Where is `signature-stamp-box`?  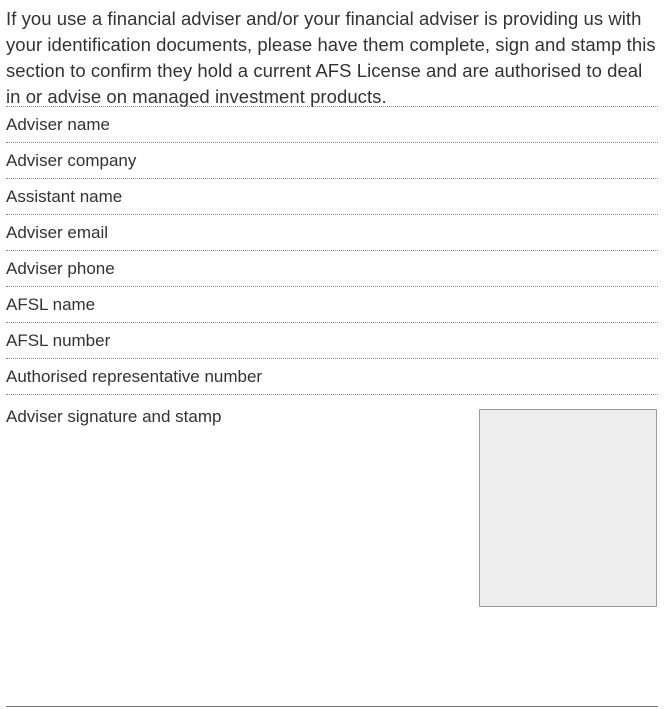
signature-stamp-box is located at coordinates (568, 508).